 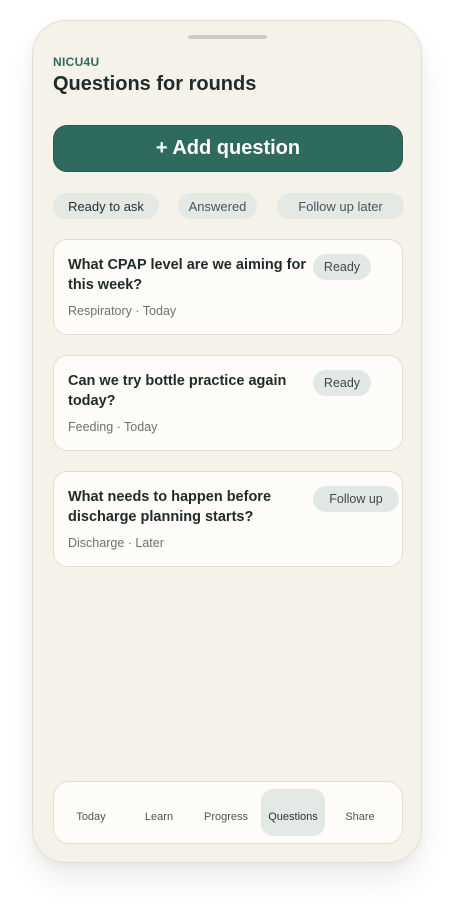 What do you see at coordinates (116, 543) in the screenshot?
I see `question-meta: Discharge · Later` at bounding box center [116, 543].